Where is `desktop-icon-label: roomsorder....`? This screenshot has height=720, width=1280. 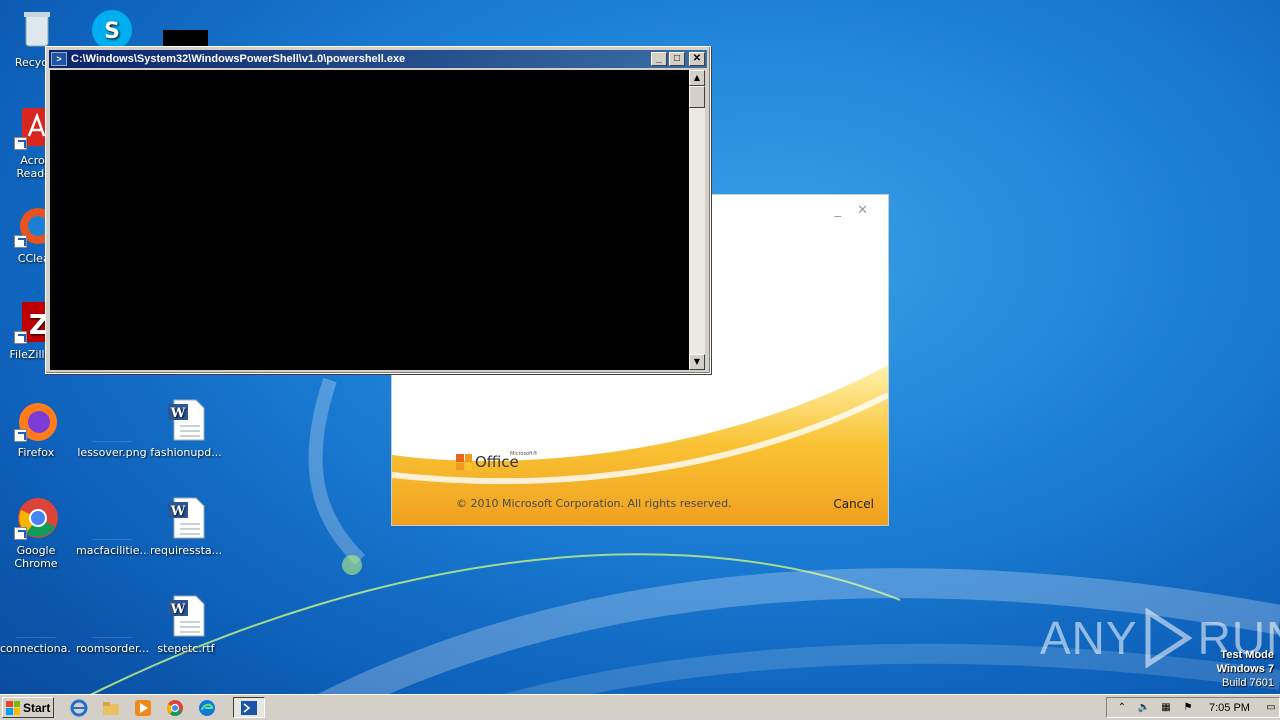 desktop-icon-label: roomsorder.... is located at coordinates (112, 648).